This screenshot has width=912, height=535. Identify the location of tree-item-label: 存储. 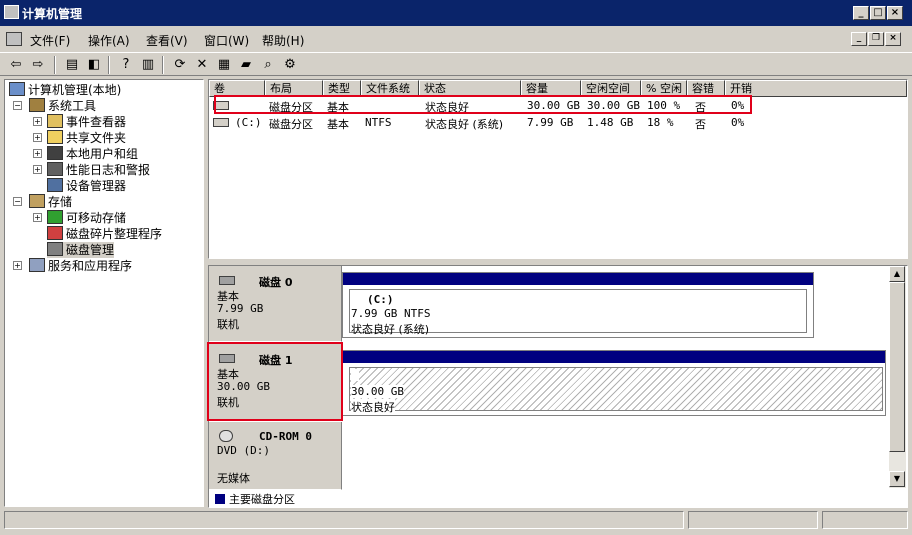
(60, 202).